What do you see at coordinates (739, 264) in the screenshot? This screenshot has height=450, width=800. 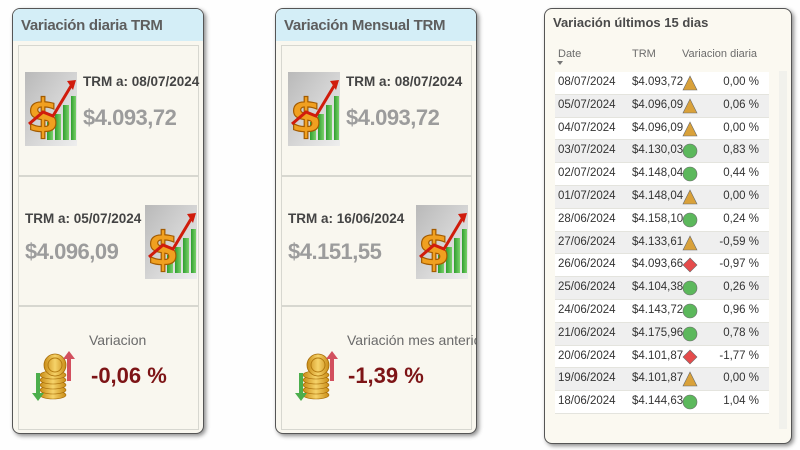 I see `cell-variacion: -0,97 %` at bounding box center [739, 264].